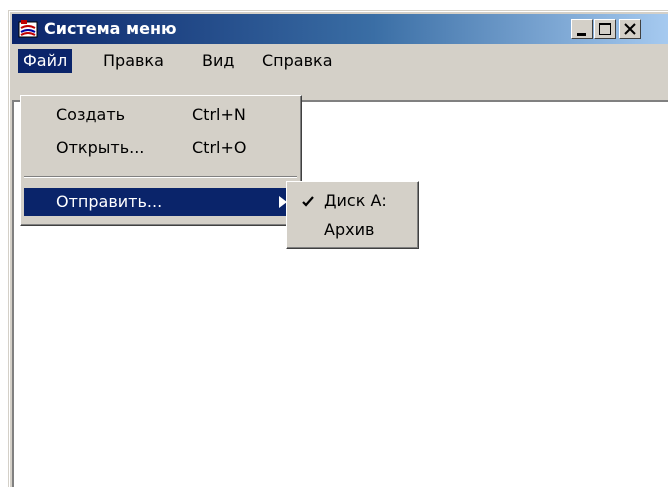  Describe the element at coordinates (340, 29) in the screenshot. I see `title-bar: Система меню` at that location.